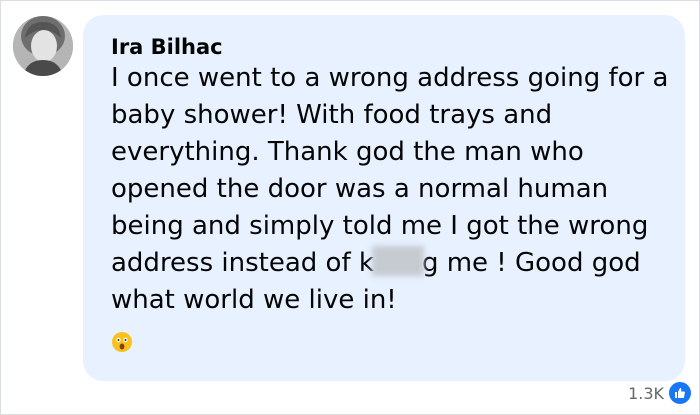  Describe the element at coordinates (680, 393) in the screenshot. I see `like-icon` at that location.